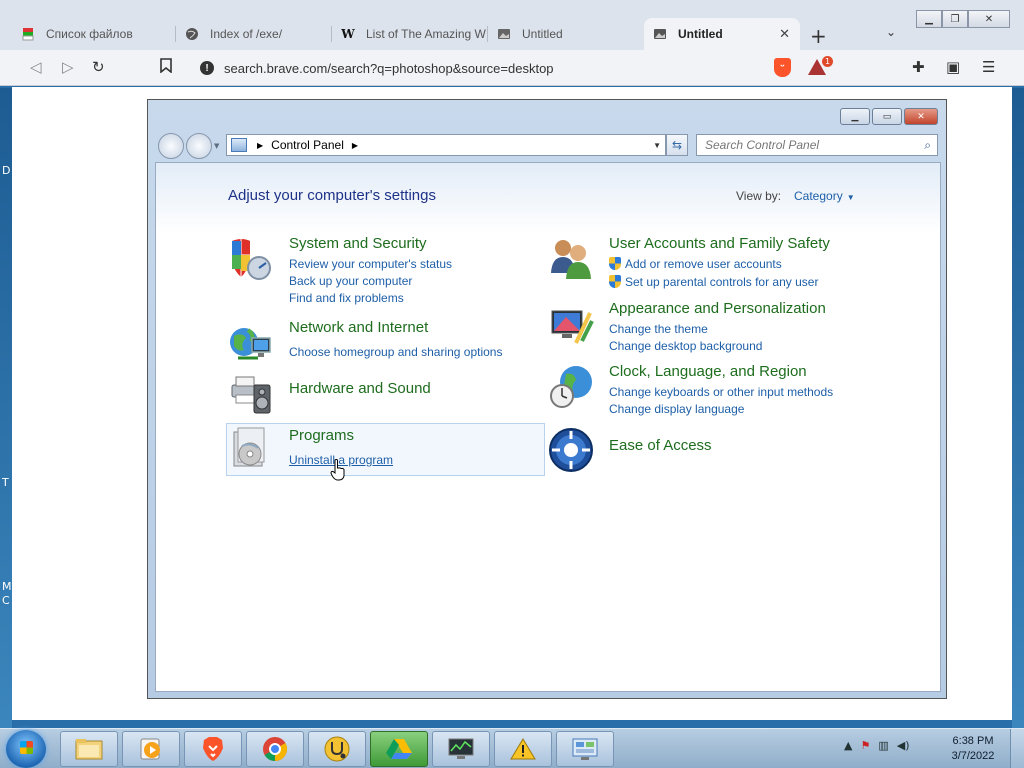 This screenshot has height=768, width=1024. I want to click on category-appearance: Appearance and Personalization, so click(717, 308).